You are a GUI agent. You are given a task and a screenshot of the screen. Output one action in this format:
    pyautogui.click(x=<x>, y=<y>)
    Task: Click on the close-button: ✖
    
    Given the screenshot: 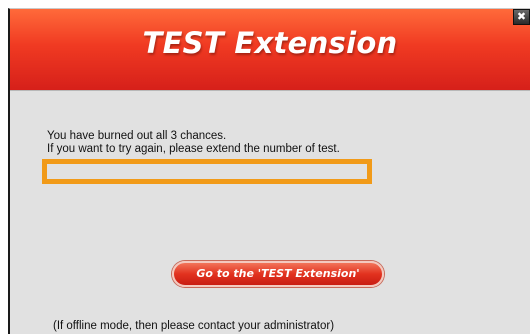 What is the action you would take?
    pyautogui.click(x=521, y=17)
    